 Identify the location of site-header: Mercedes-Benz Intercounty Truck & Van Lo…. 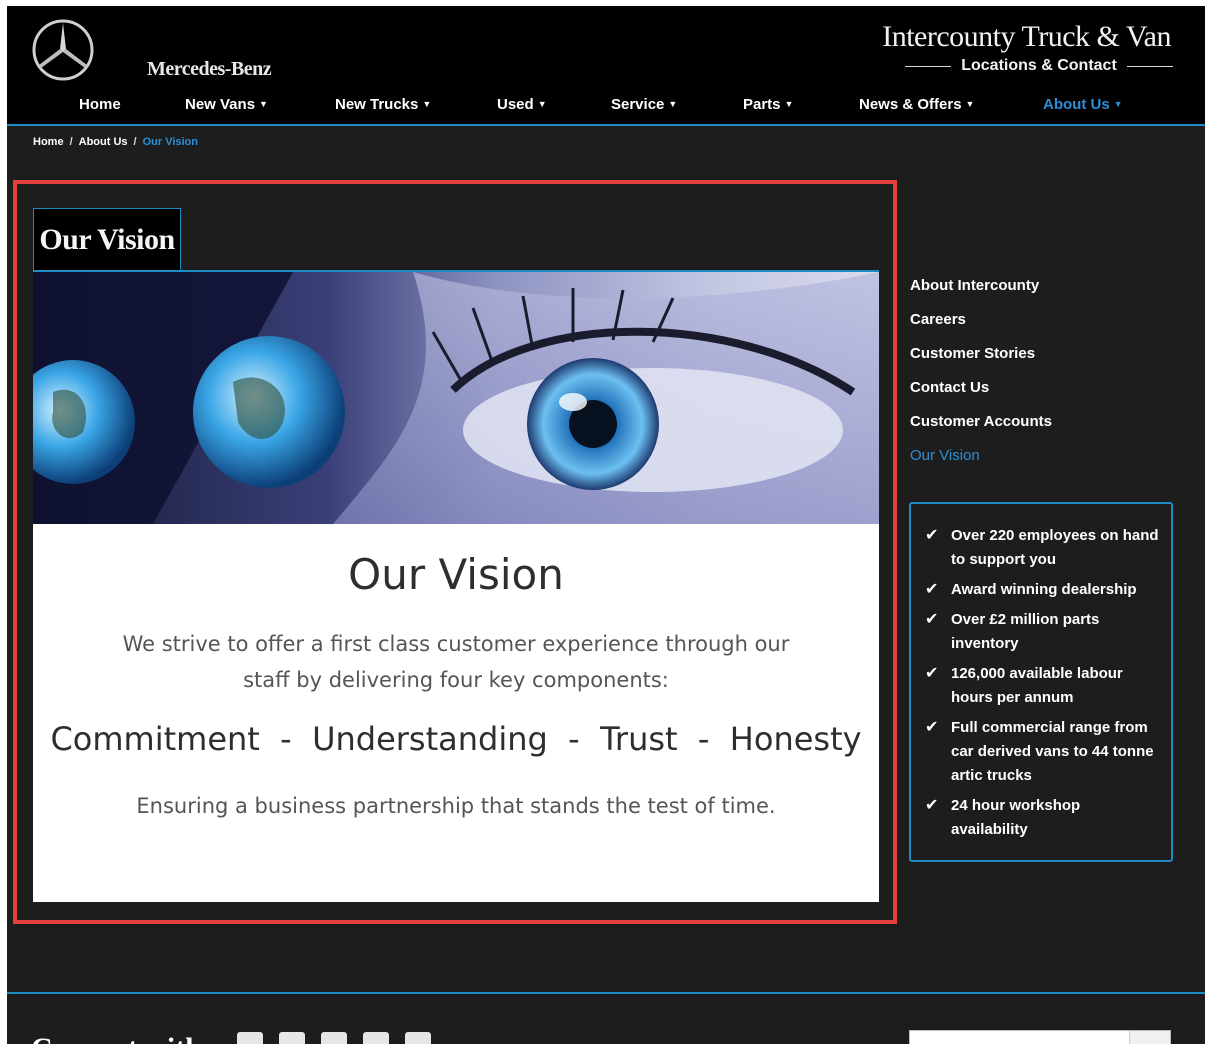
(606, 66).